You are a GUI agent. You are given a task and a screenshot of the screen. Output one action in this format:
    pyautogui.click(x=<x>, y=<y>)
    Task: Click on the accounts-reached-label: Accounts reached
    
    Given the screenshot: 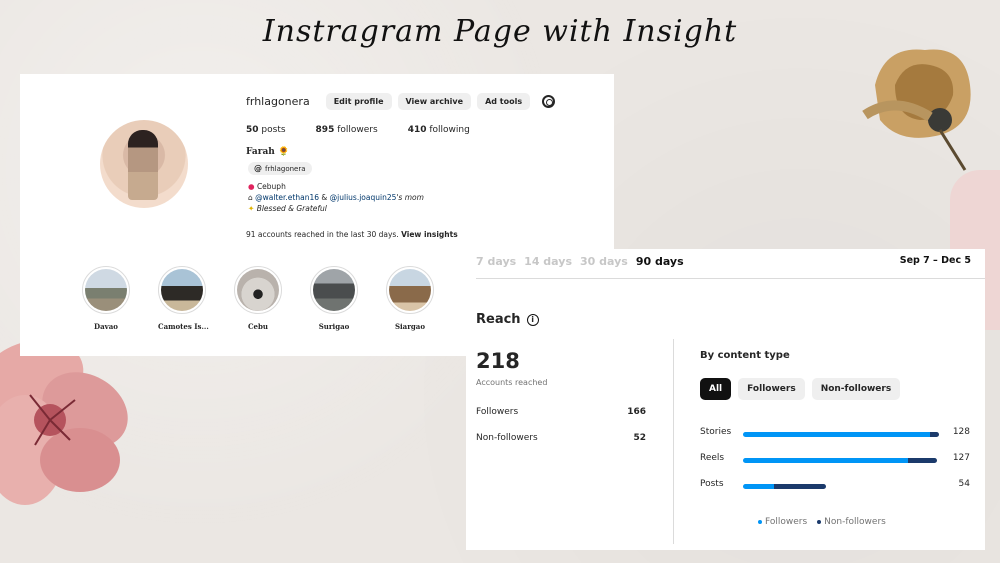 What is the action you would take?
    pyautogui.click(x=512, y=382)
    